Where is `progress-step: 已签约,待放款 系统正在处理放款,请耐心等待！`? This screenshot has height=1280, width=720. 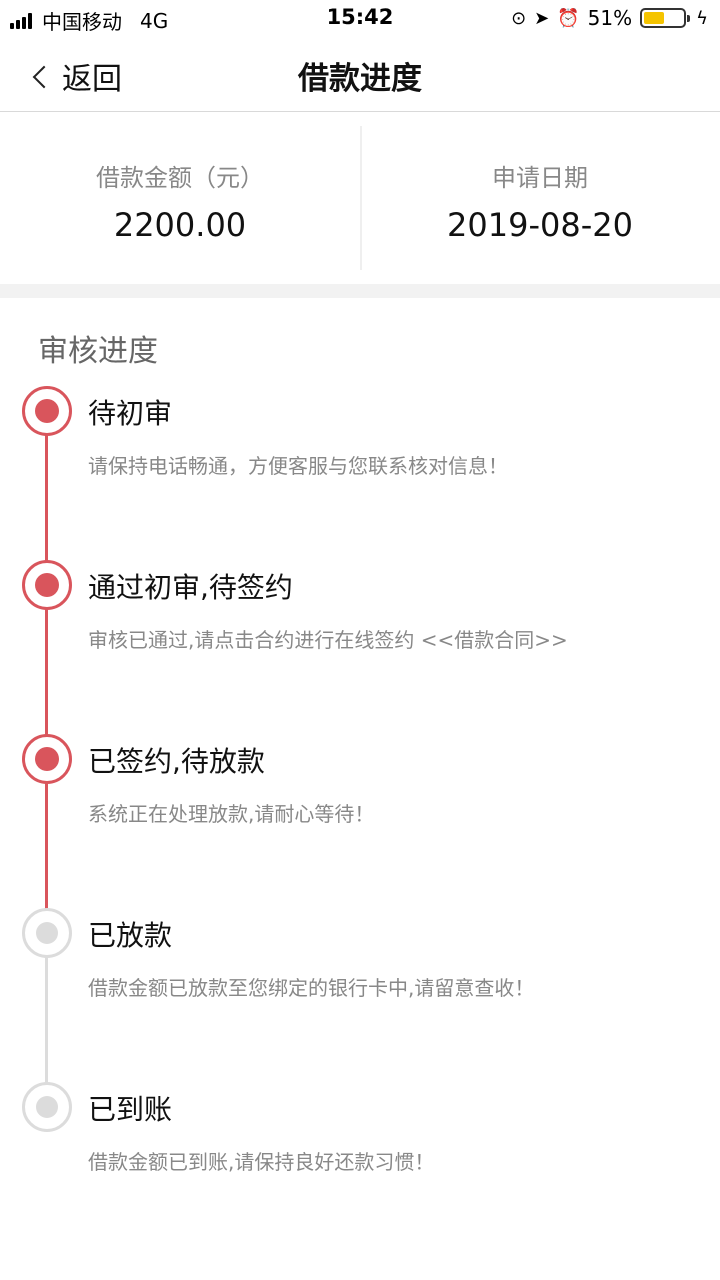
progress-step: 已签约,待放款 系统正在处理放款,请耐心等待！ is located at coordinates (360, 794).